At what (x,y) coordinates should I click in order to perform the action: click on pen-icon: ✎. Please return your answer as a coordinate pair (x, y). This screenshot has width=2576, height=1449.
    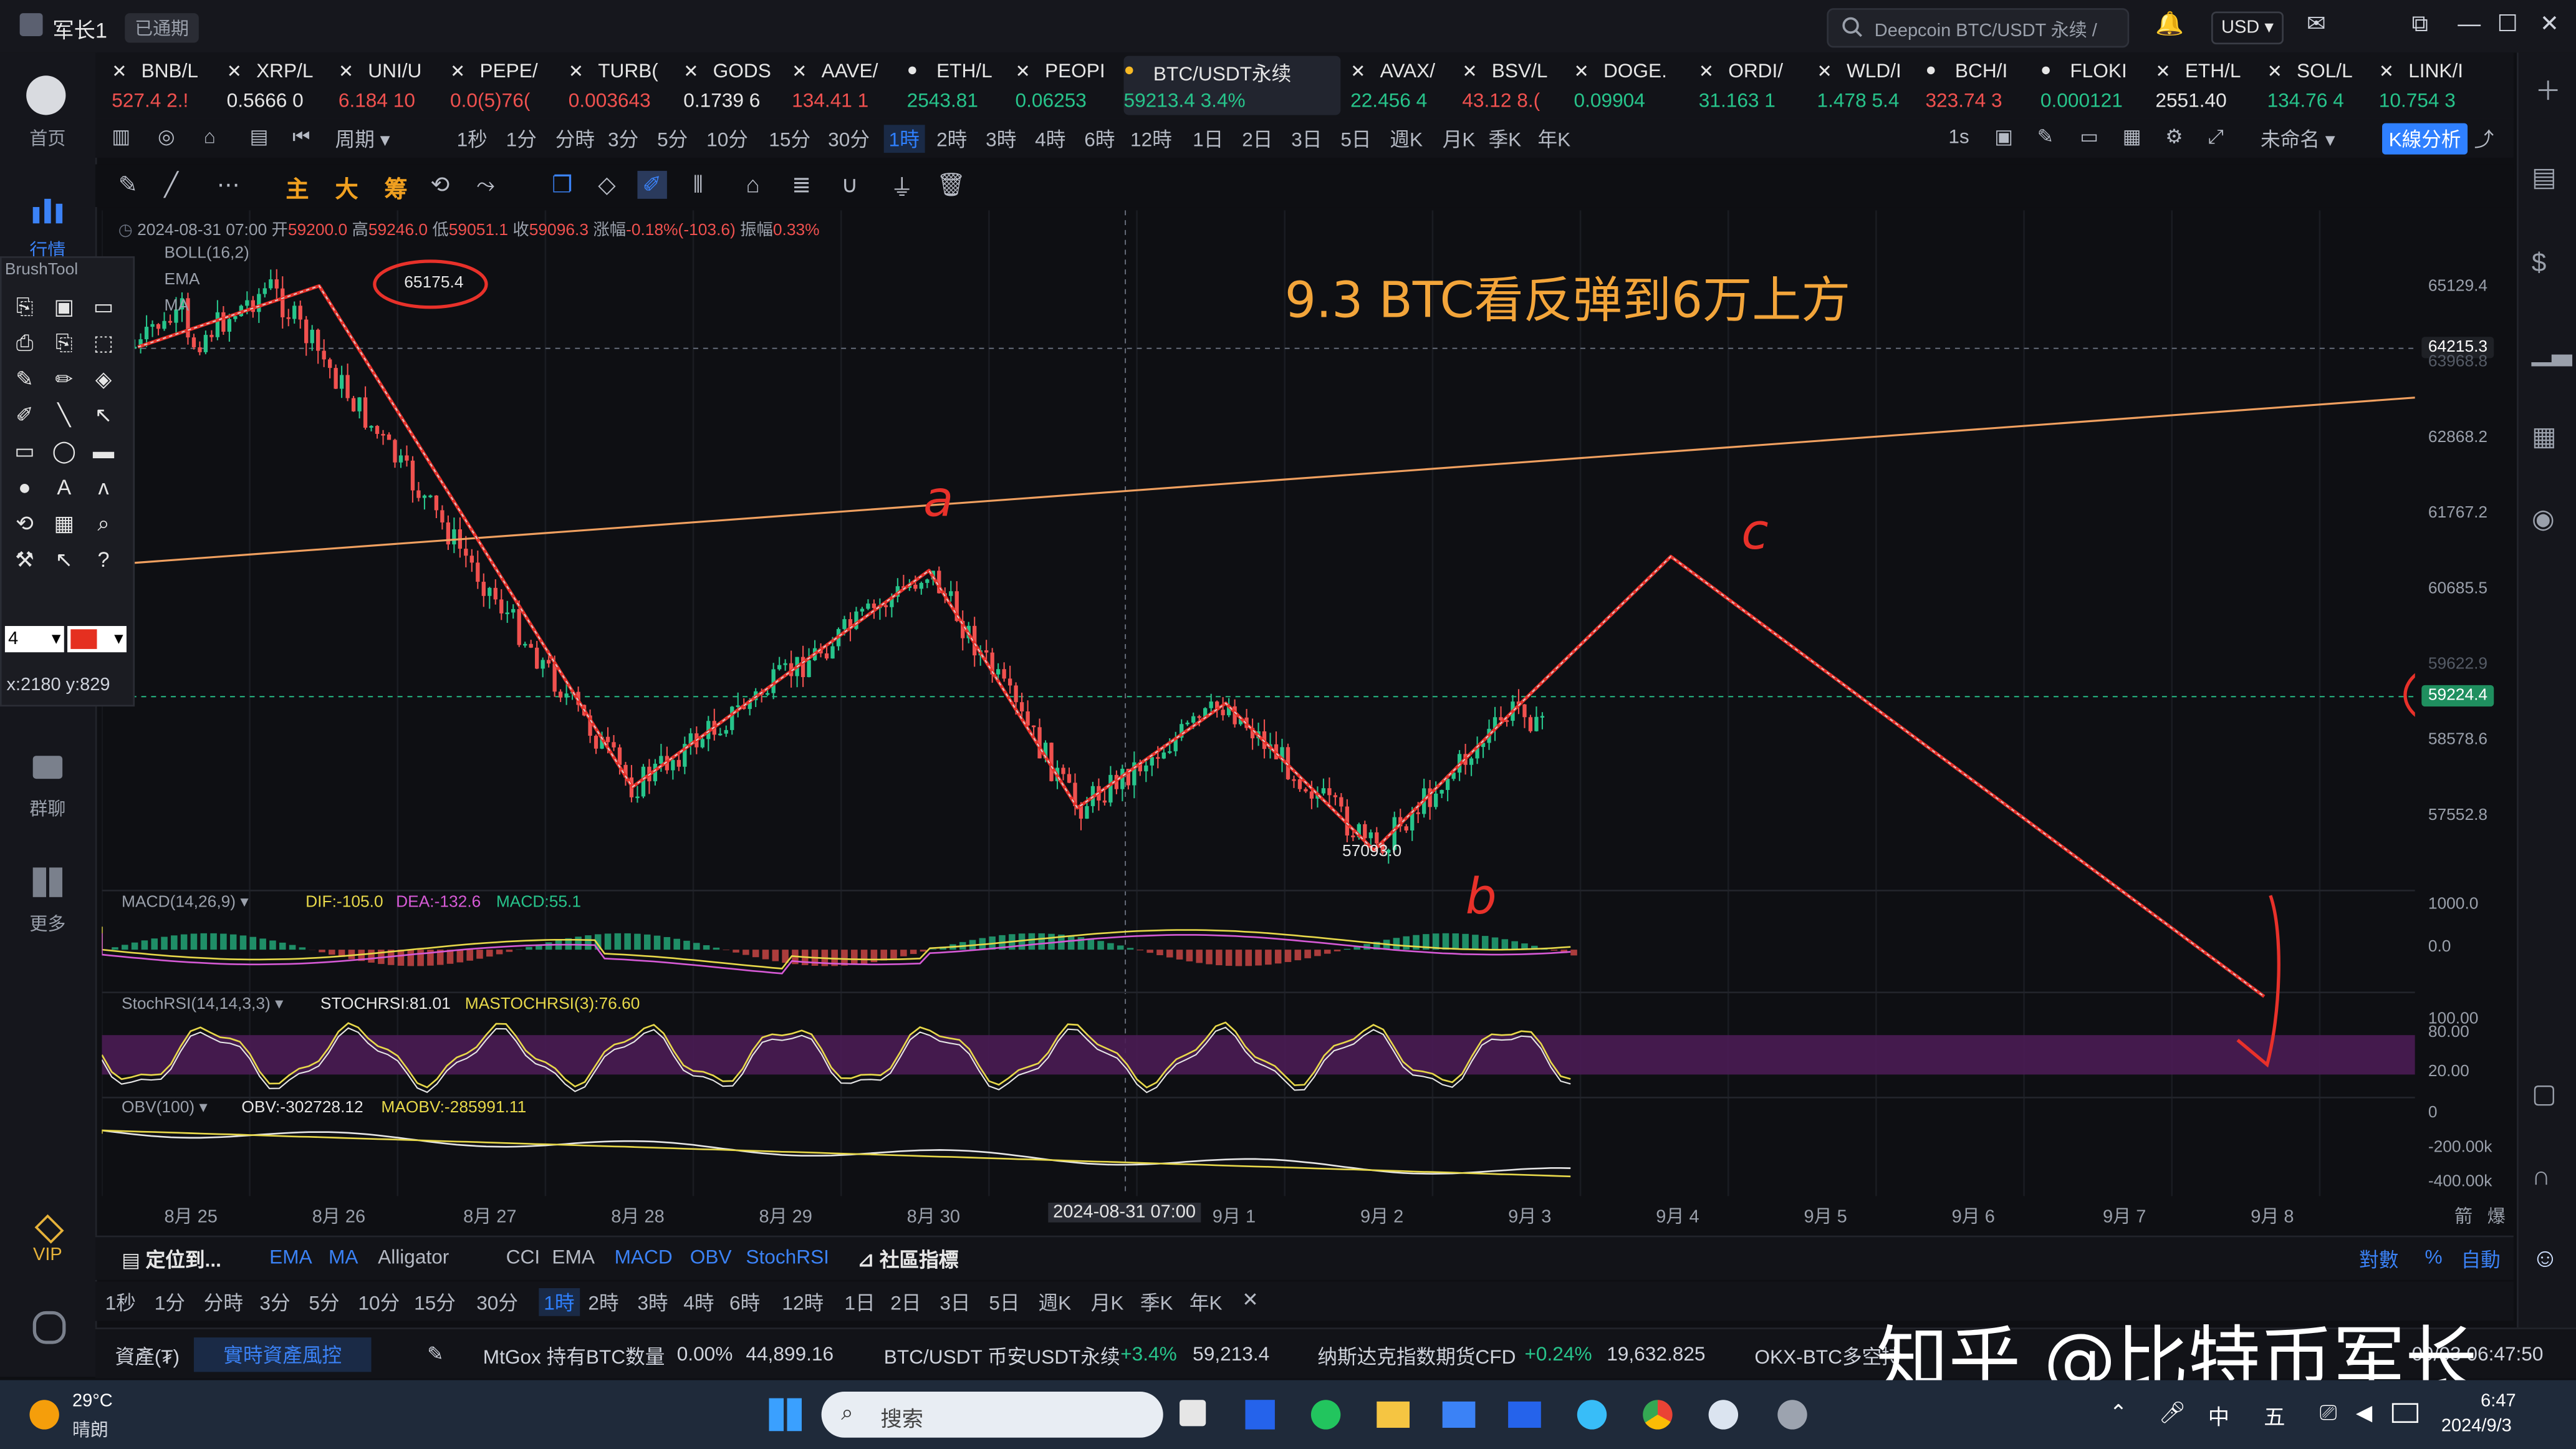
    Looking at the image, I should click on (2045, 136).